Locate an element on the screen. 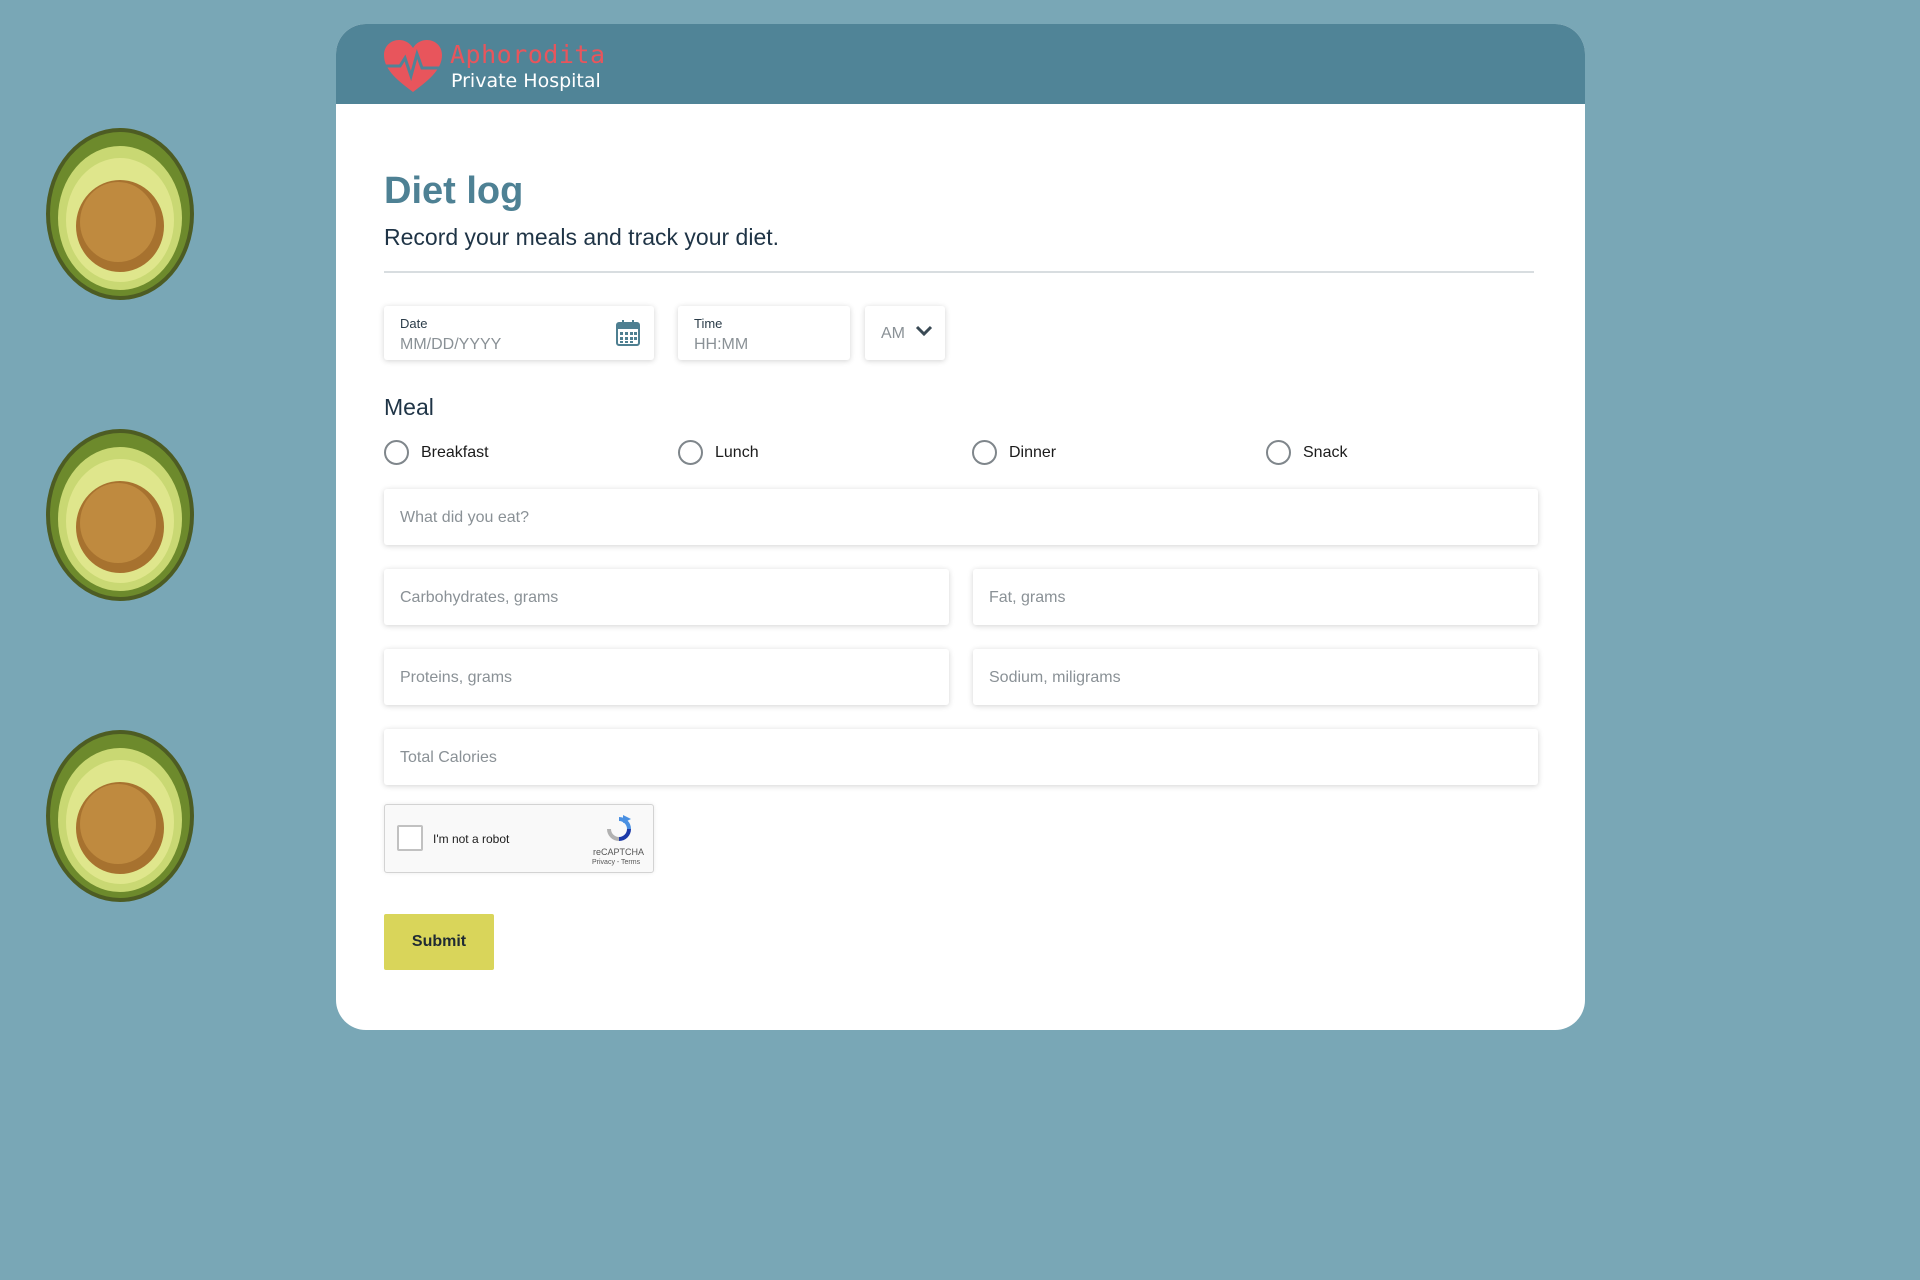 This screenshot has height=1280, width=1920. heart-logo-icon is located at coordinates (413, 66).